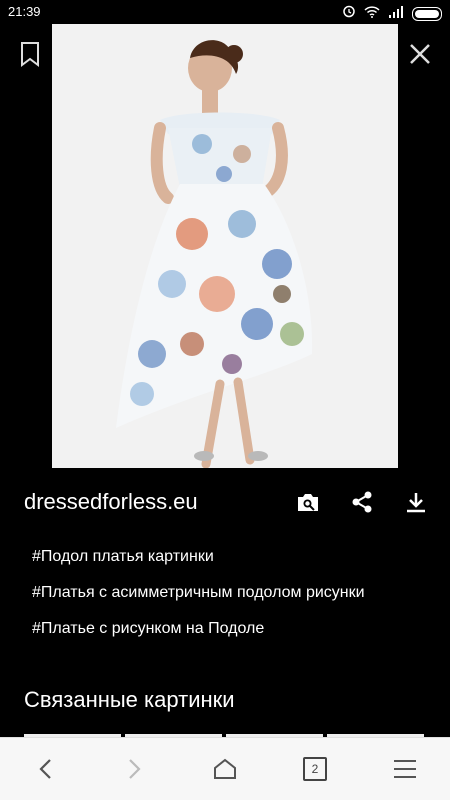  I want to click on menu-button, so click(405, 769).